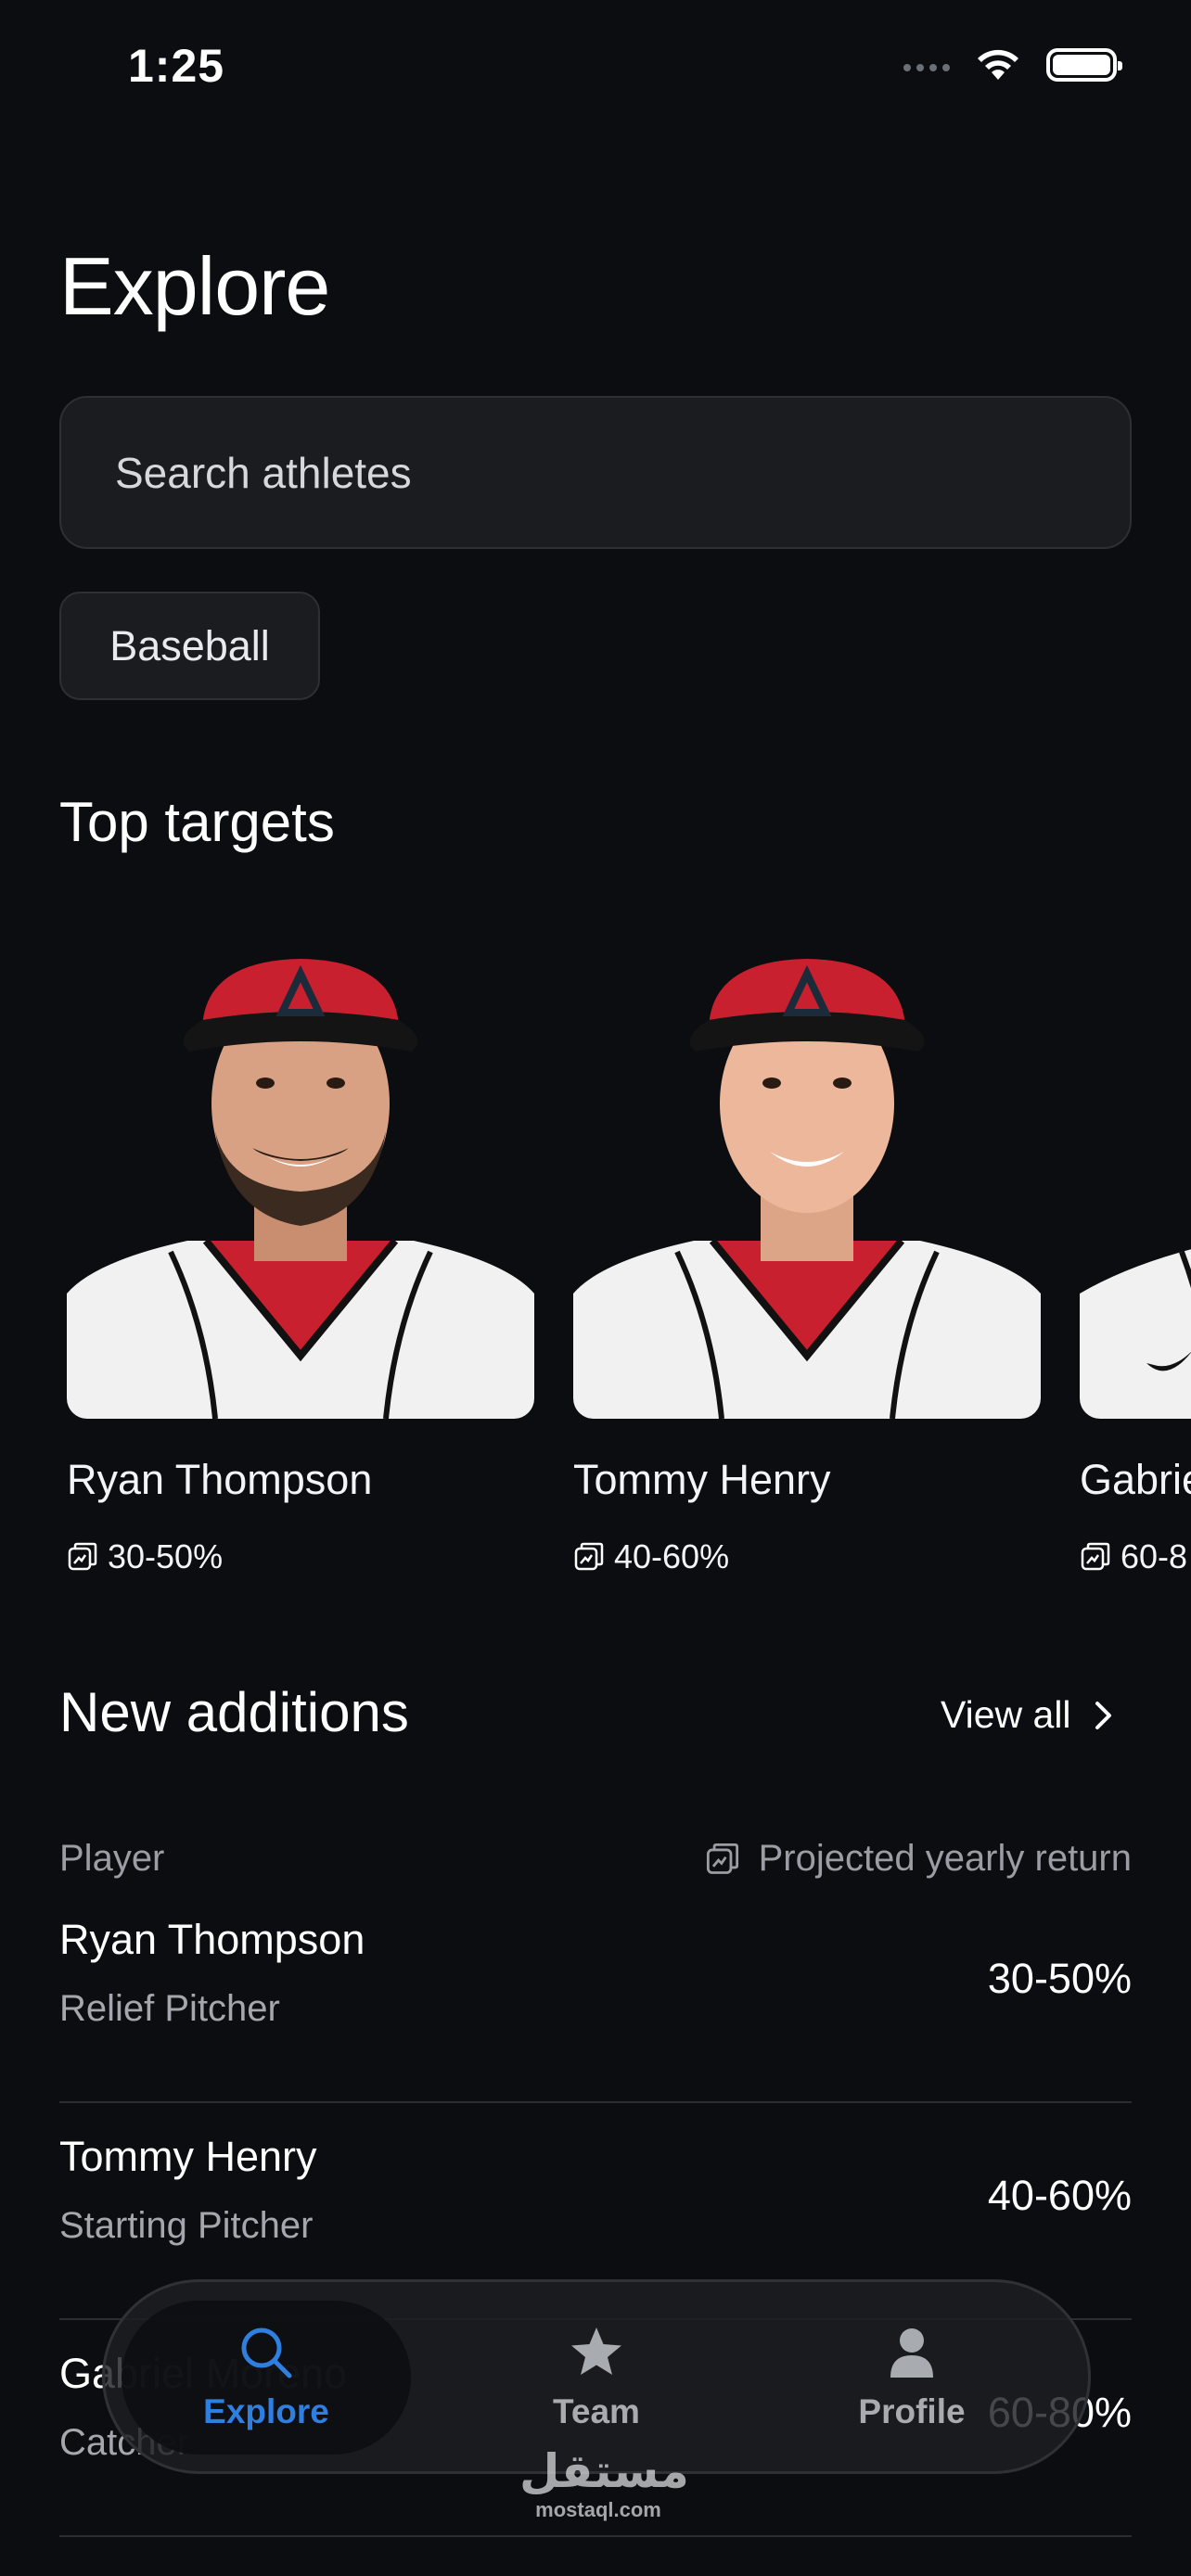 The height and width of the screenshot is (2576, 1191). What do you see at coordinates (911, 2353) in the screenshot?
I see `person-icon` at bounding box center [911, 2353].